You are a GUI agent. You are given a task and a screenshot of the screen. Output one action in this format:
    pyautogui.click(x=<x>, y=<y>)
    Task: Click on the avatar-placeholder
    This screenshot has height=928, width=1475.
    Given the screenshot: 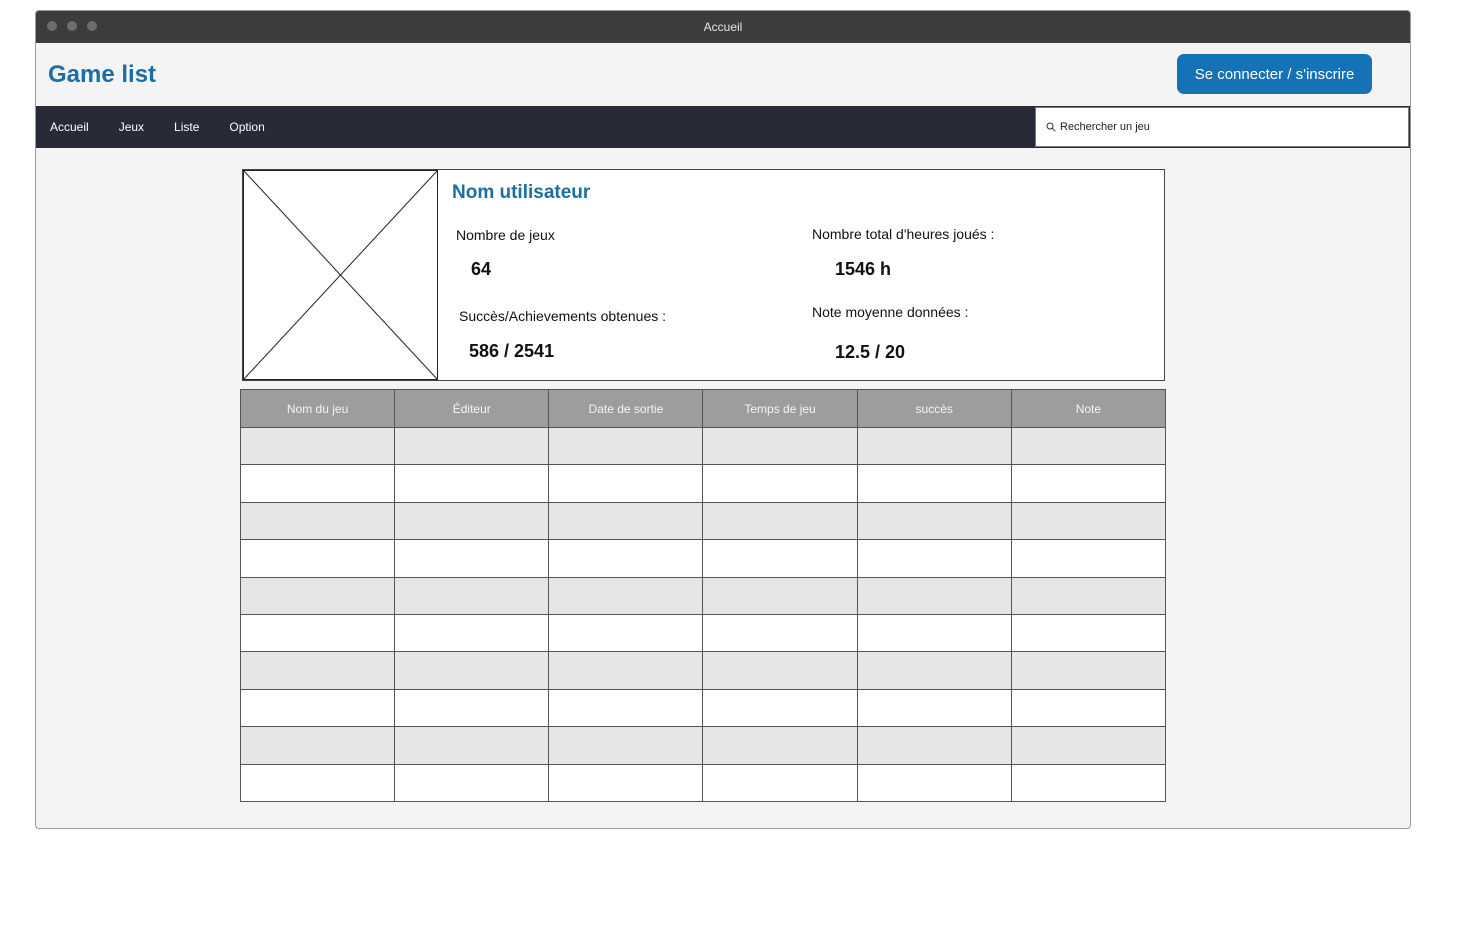 What is the action you would take?
    pyautogui.click(x=340, y=275)
    